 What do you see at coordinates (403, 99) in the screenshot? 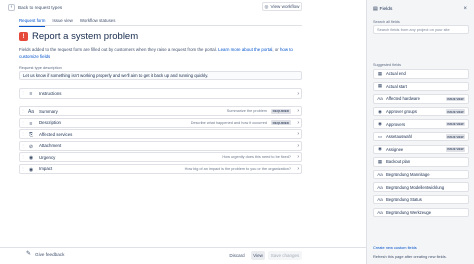
I see `suggested-field-name: Affected hardware` at bounding box center [403, 99].